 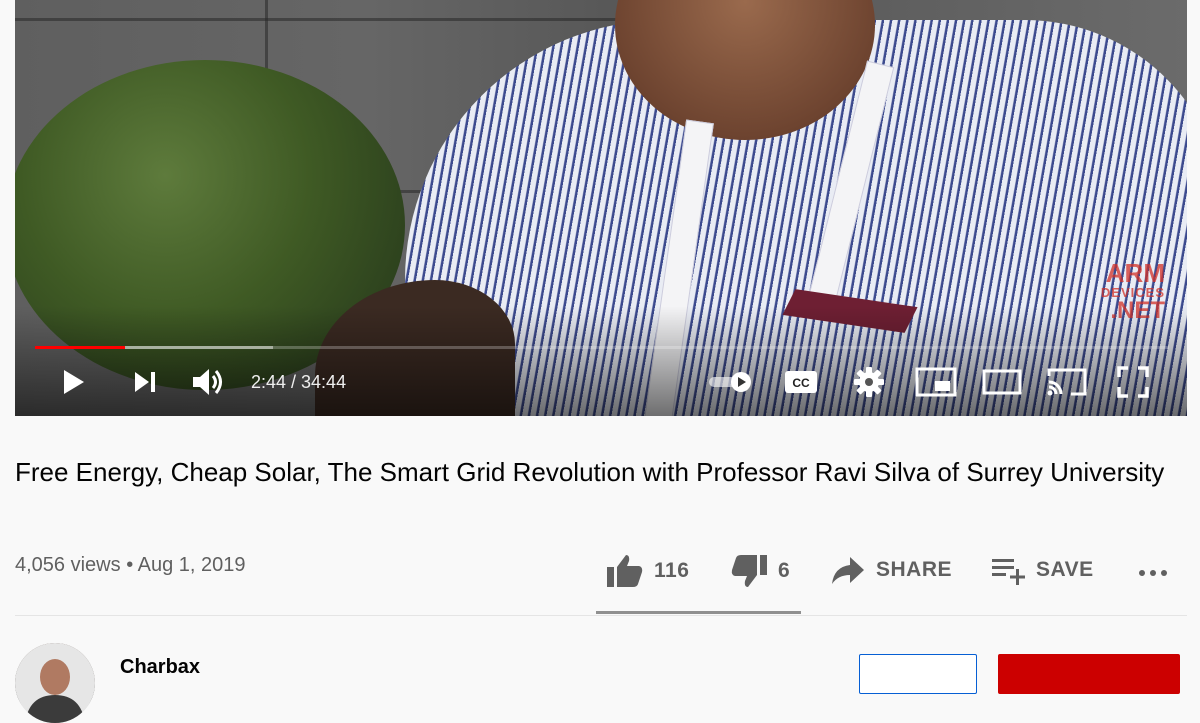 I want to click on upload-date: Aug 1, 2019, so click(x=191, y=565).